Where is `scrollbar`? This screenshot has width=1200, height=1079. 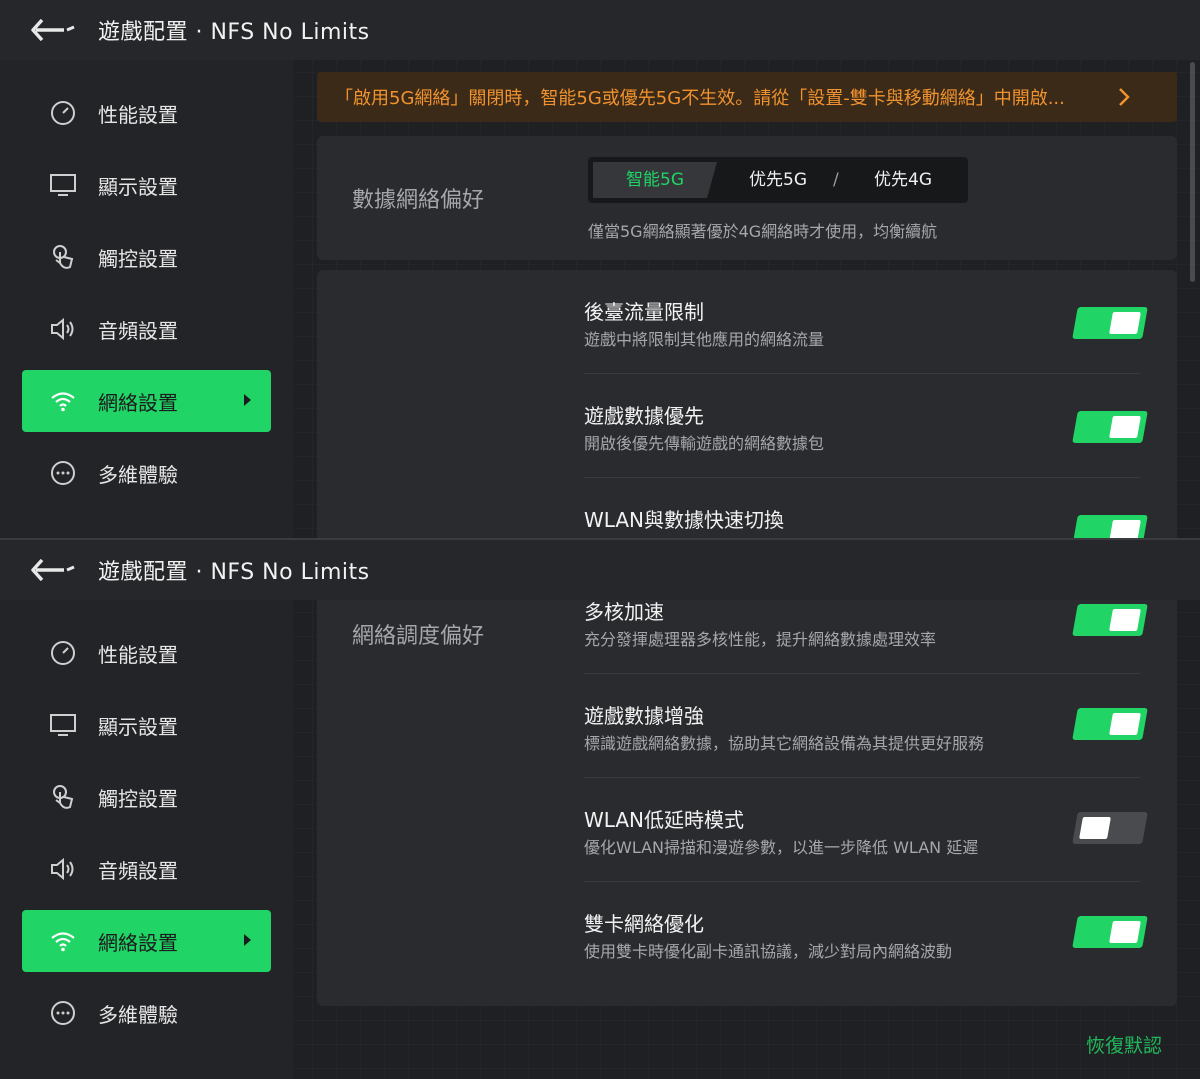
scrollbar is located at coordinates (1192, 172).